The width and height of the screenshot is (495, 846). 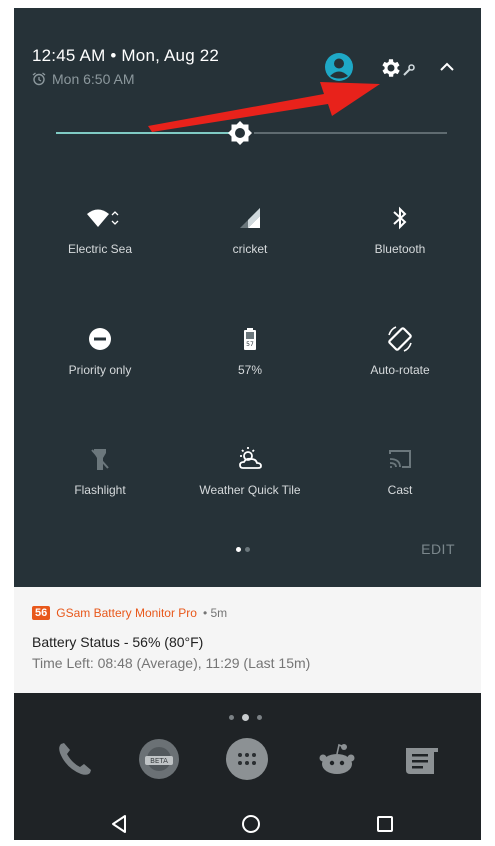 What do you see at coordinates (337, 759) in the screenshot?
I see `reddit-alien-icon` at bounding box center [337, 759].